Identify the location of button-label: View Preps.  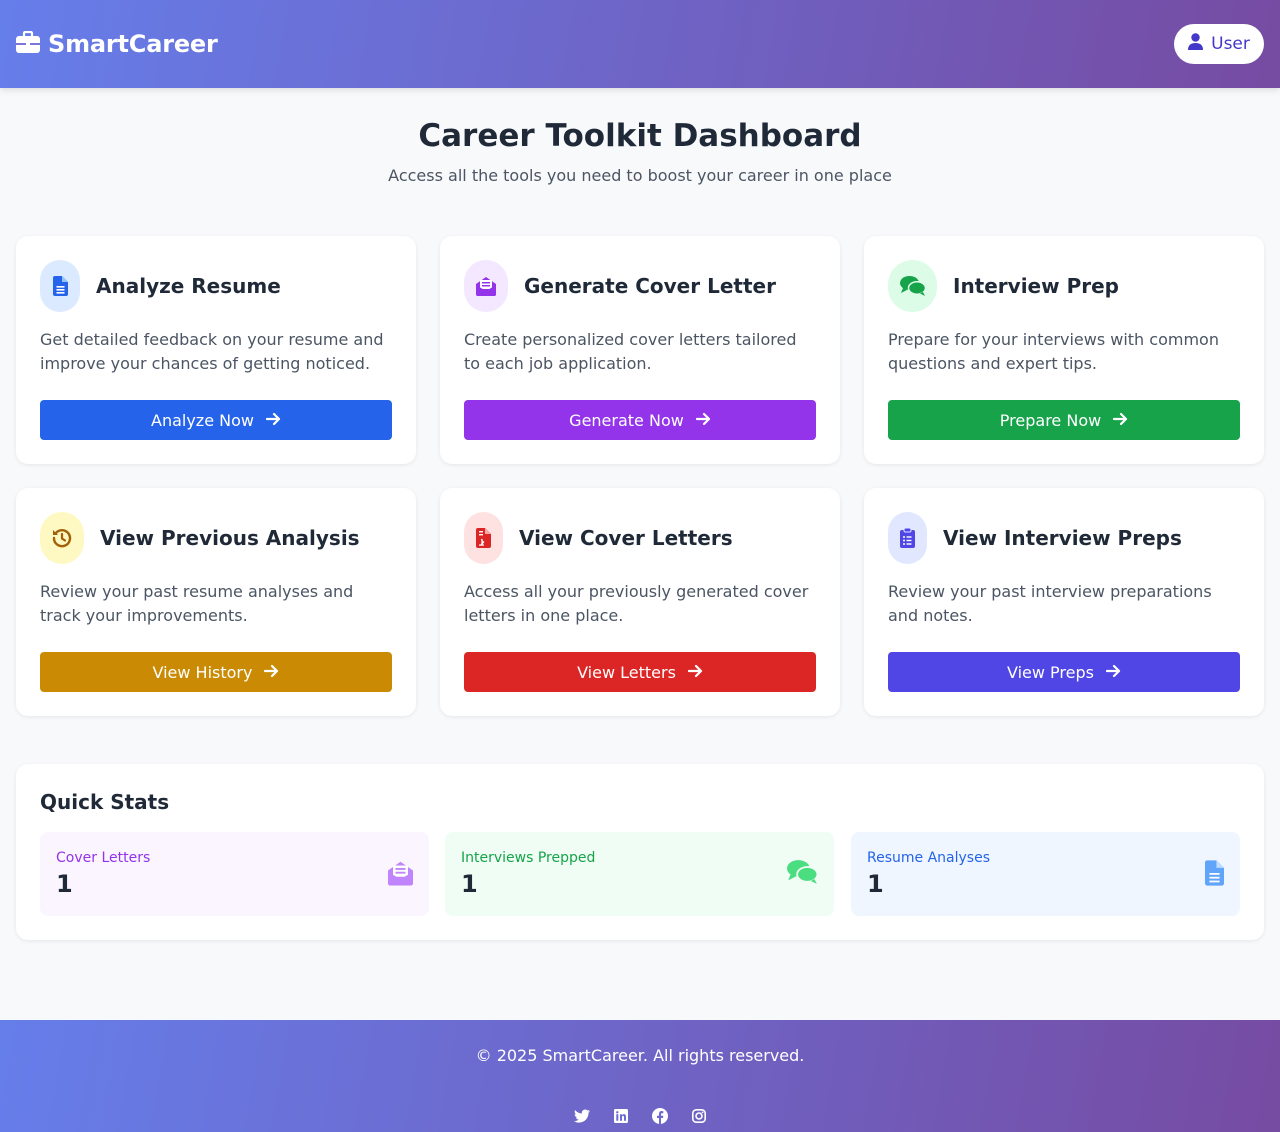
(1050, 672).